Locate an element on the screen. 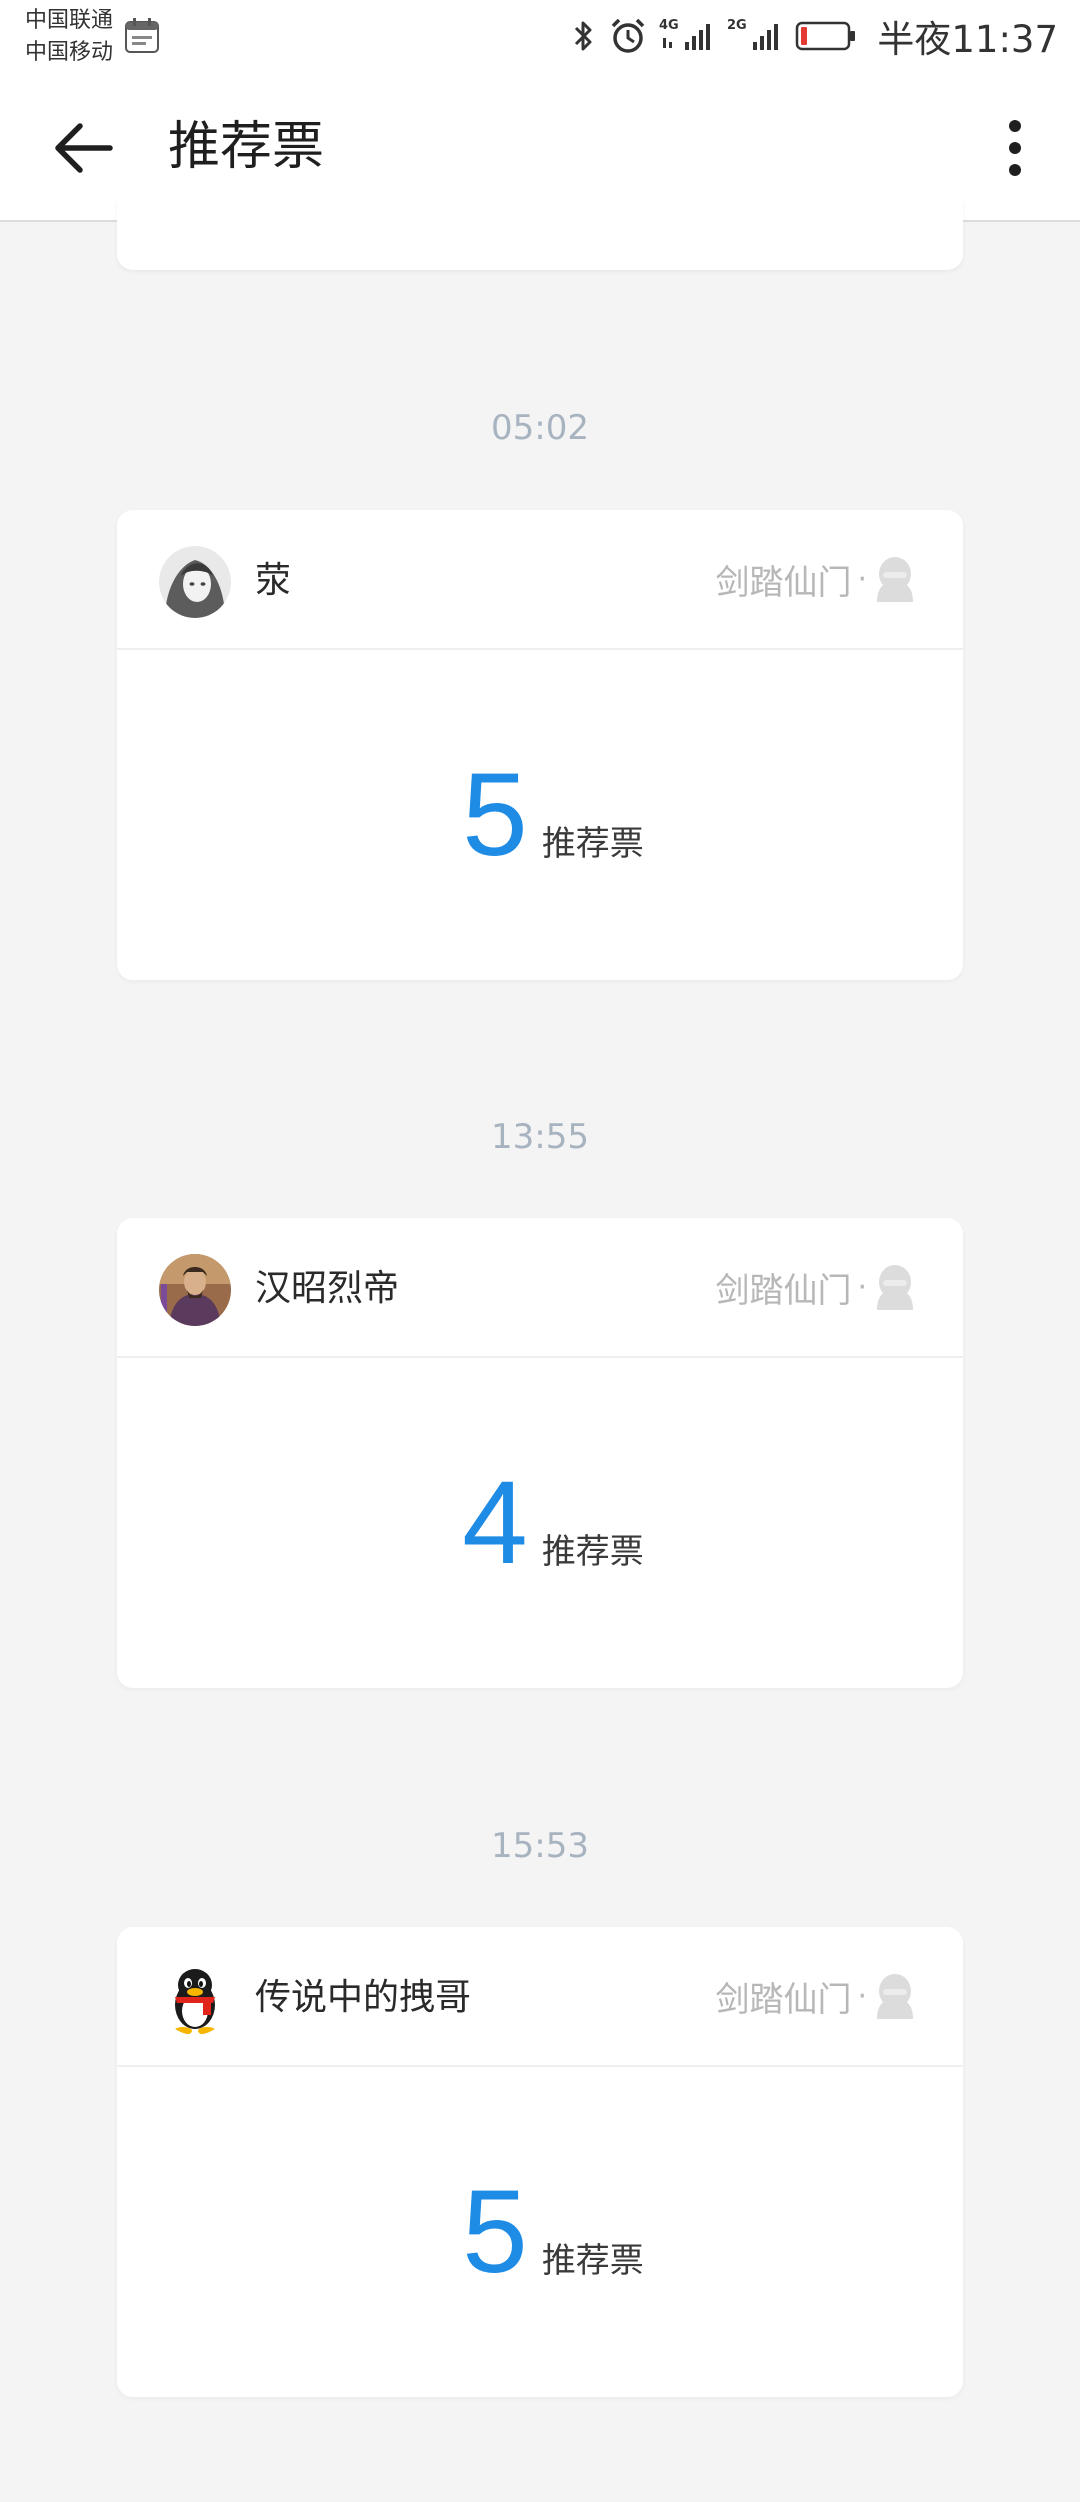  status-bar: 中国联通 中国移动 4G 2G 半夜11:37 is located at coordinates (540, 36).